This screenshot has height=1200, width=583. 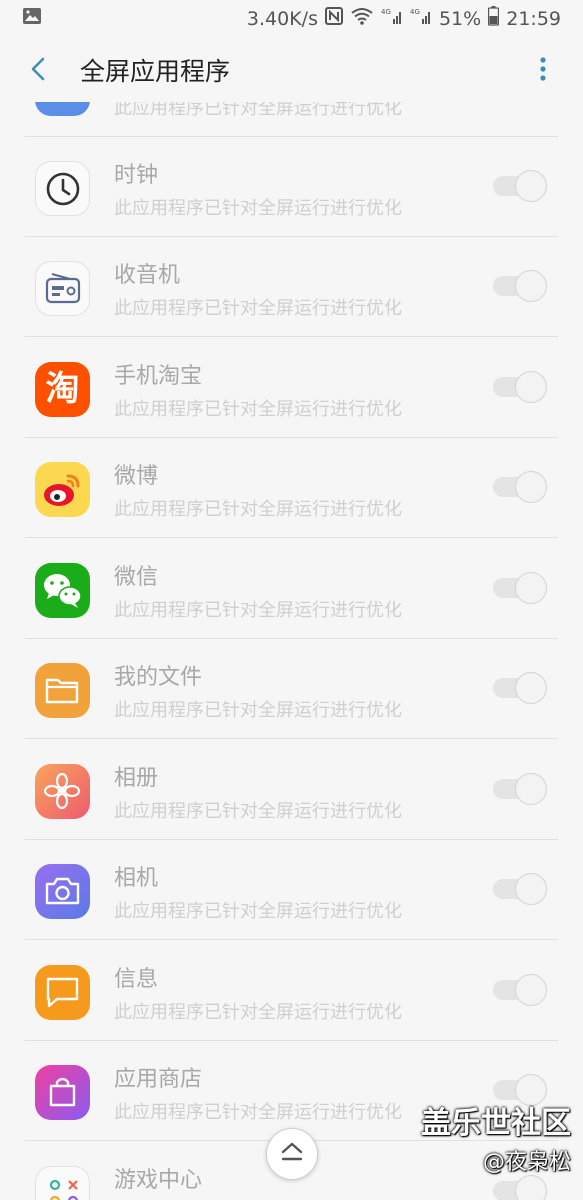 I want to click on app-name: 时钟, so click(x=136, y=175).